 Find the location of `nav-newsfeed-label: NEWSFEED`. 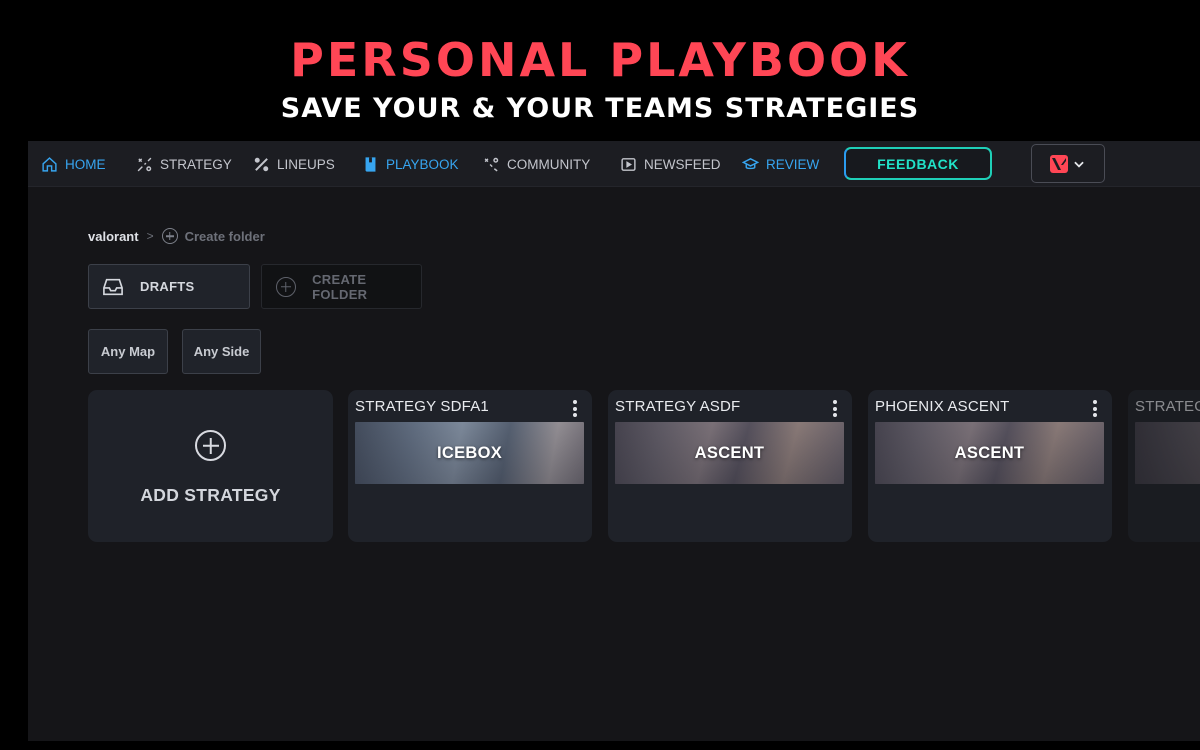

nav-newsfeed-label: NEWSFEED is located at coordinates (682, 164).